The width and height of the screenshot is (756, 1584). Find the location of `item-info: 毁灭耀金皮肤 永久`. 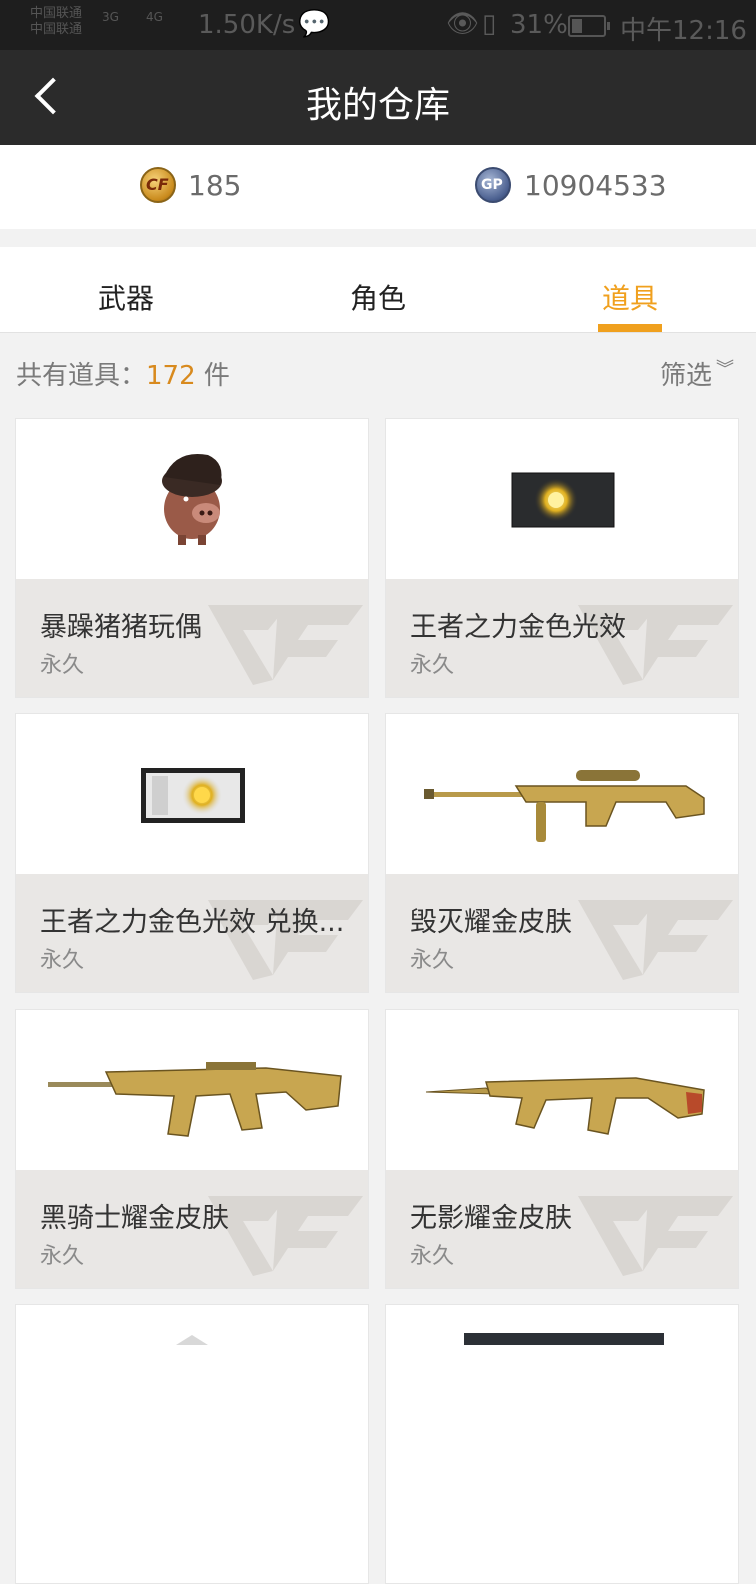

item-info: 毁灭耀金皮肤 永久 is located at coordinates (562, 933).